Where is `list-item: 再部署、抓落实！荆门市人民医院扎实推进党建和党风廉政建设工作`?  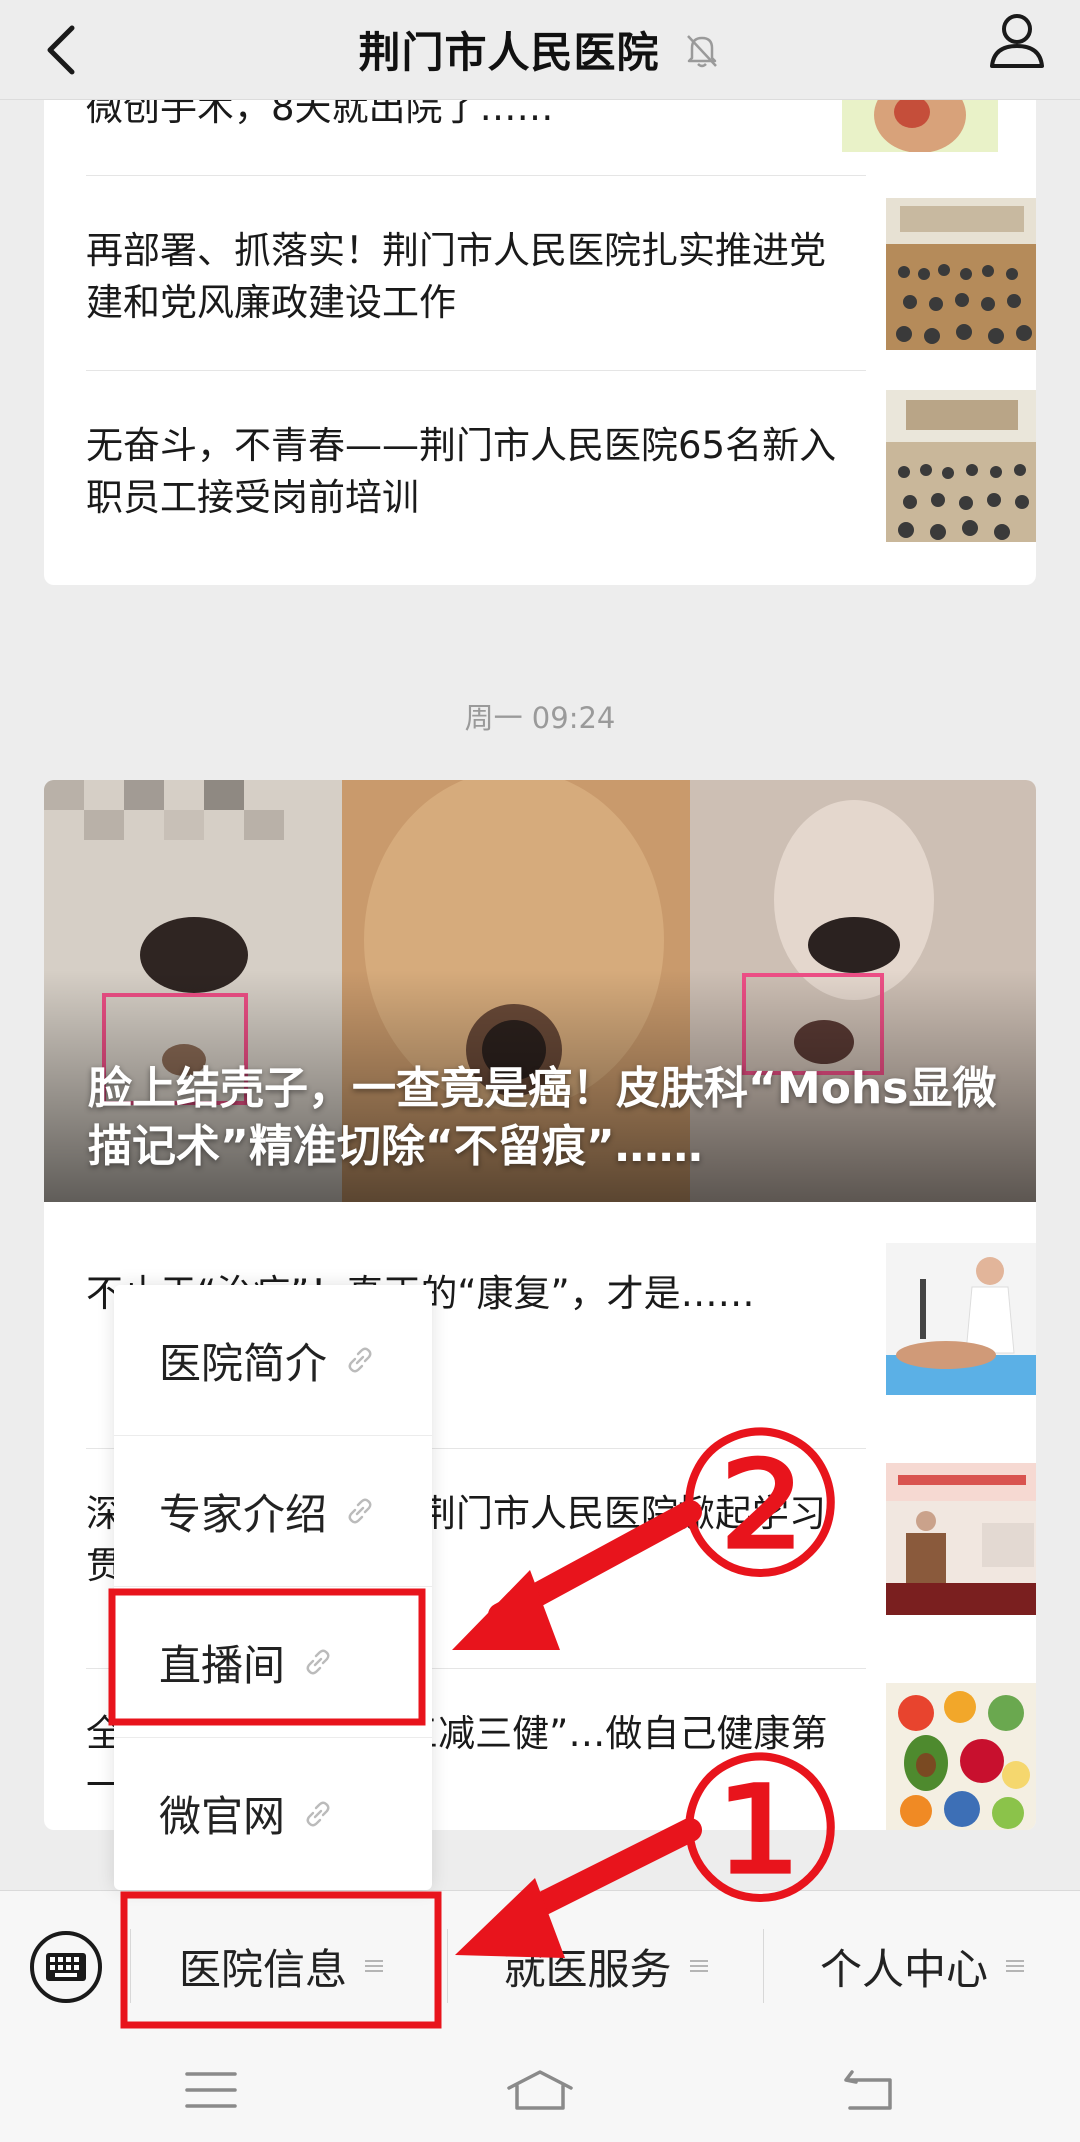
list-item: 再部署、抓落实！荆门市人民医院扎实推进党建和党风廉政建设工作 is located at coordinates (561, 291).